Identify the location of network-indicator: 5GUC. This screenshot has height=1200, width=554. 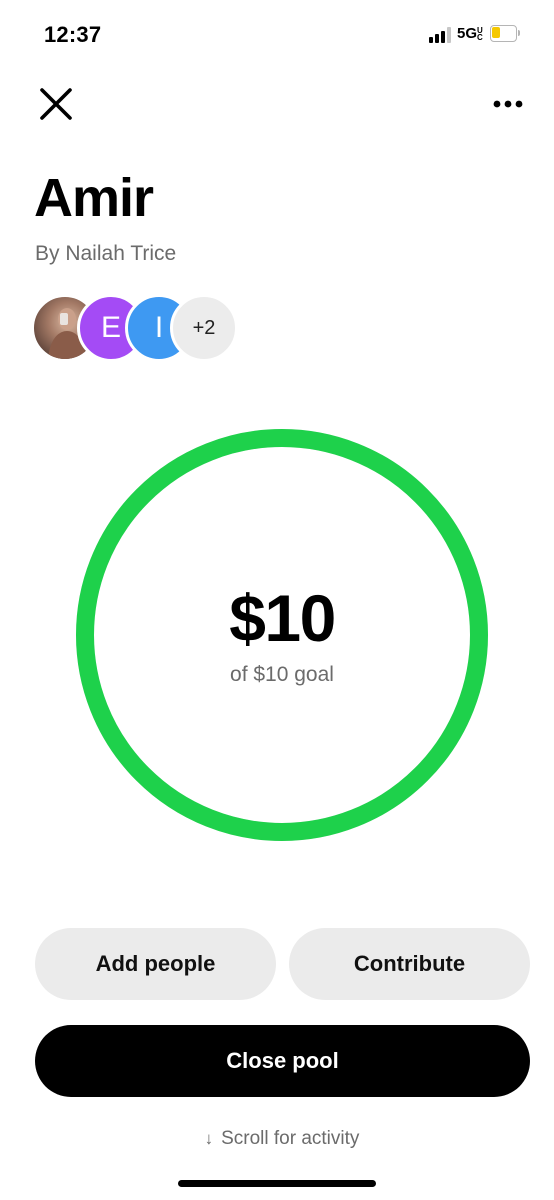
(471, 33).